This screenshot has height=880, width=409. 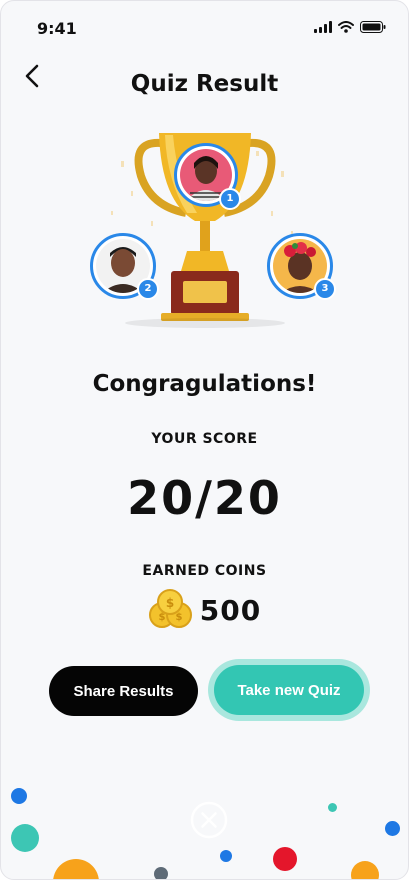 I want to click on status-time: 9:41, so click(x=57, y=28).